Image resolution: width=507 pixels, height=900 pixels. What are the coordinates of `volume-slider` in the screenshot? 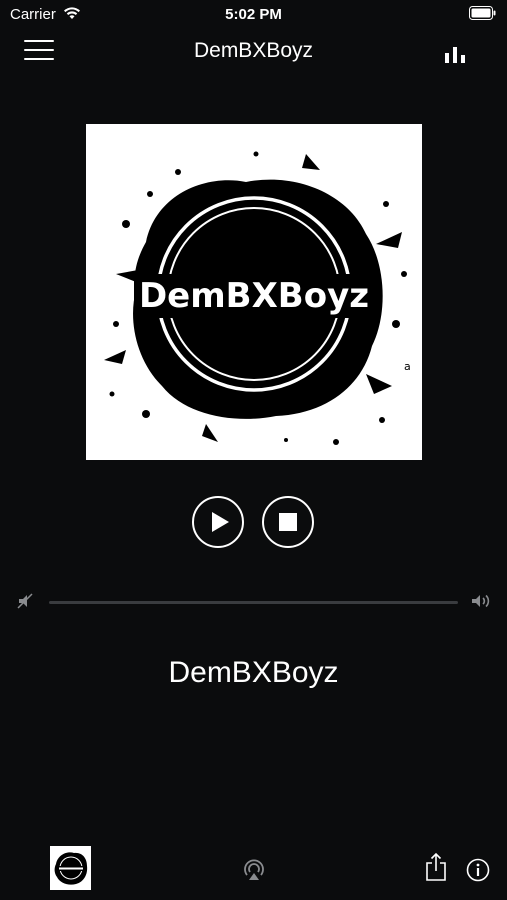 It's located at (253, 602).